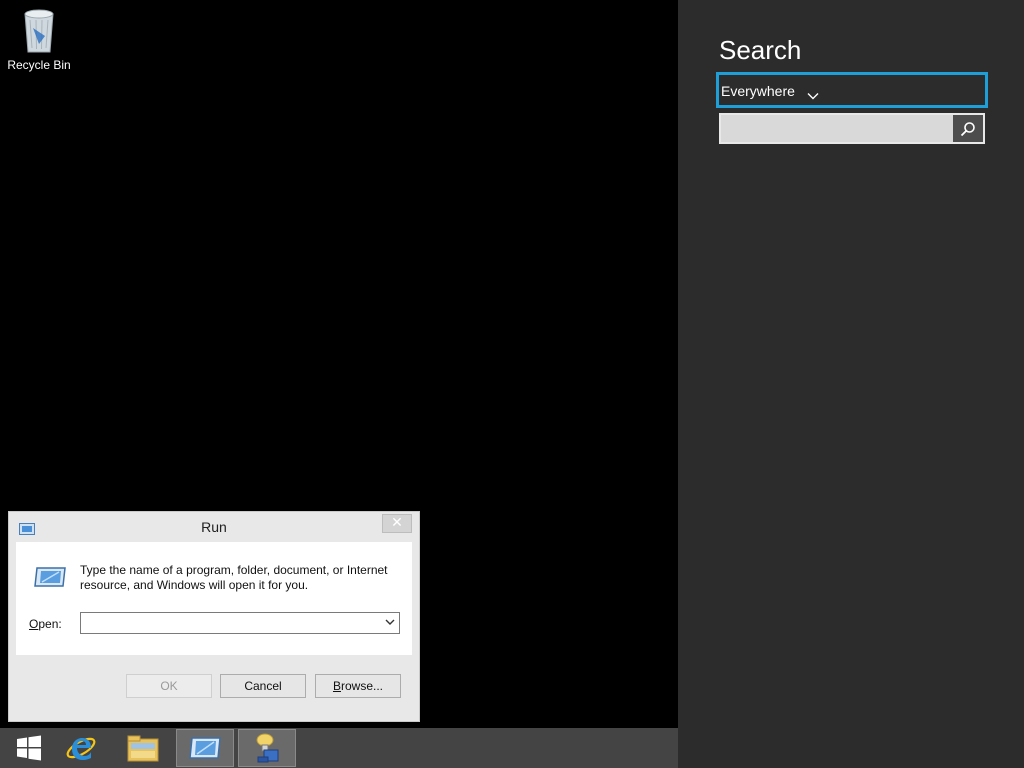  I want to click on search-button, so click(968, 128).